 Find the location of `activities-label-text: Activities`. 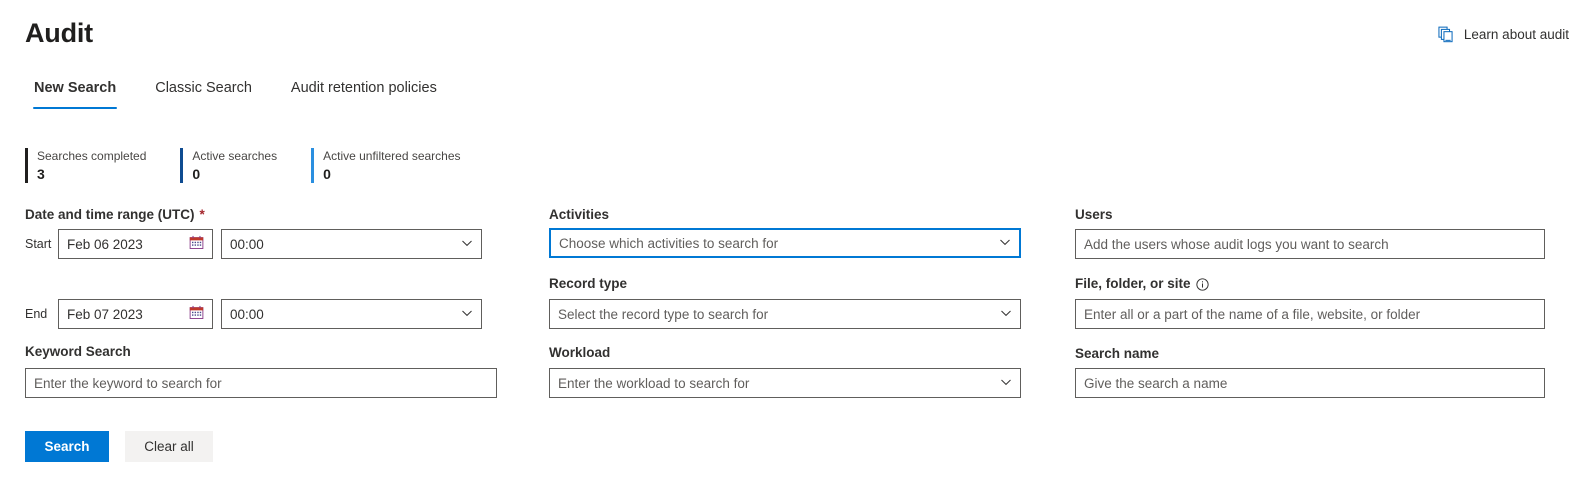

activities-label-text: Activities is located at coordinates (579, 214).